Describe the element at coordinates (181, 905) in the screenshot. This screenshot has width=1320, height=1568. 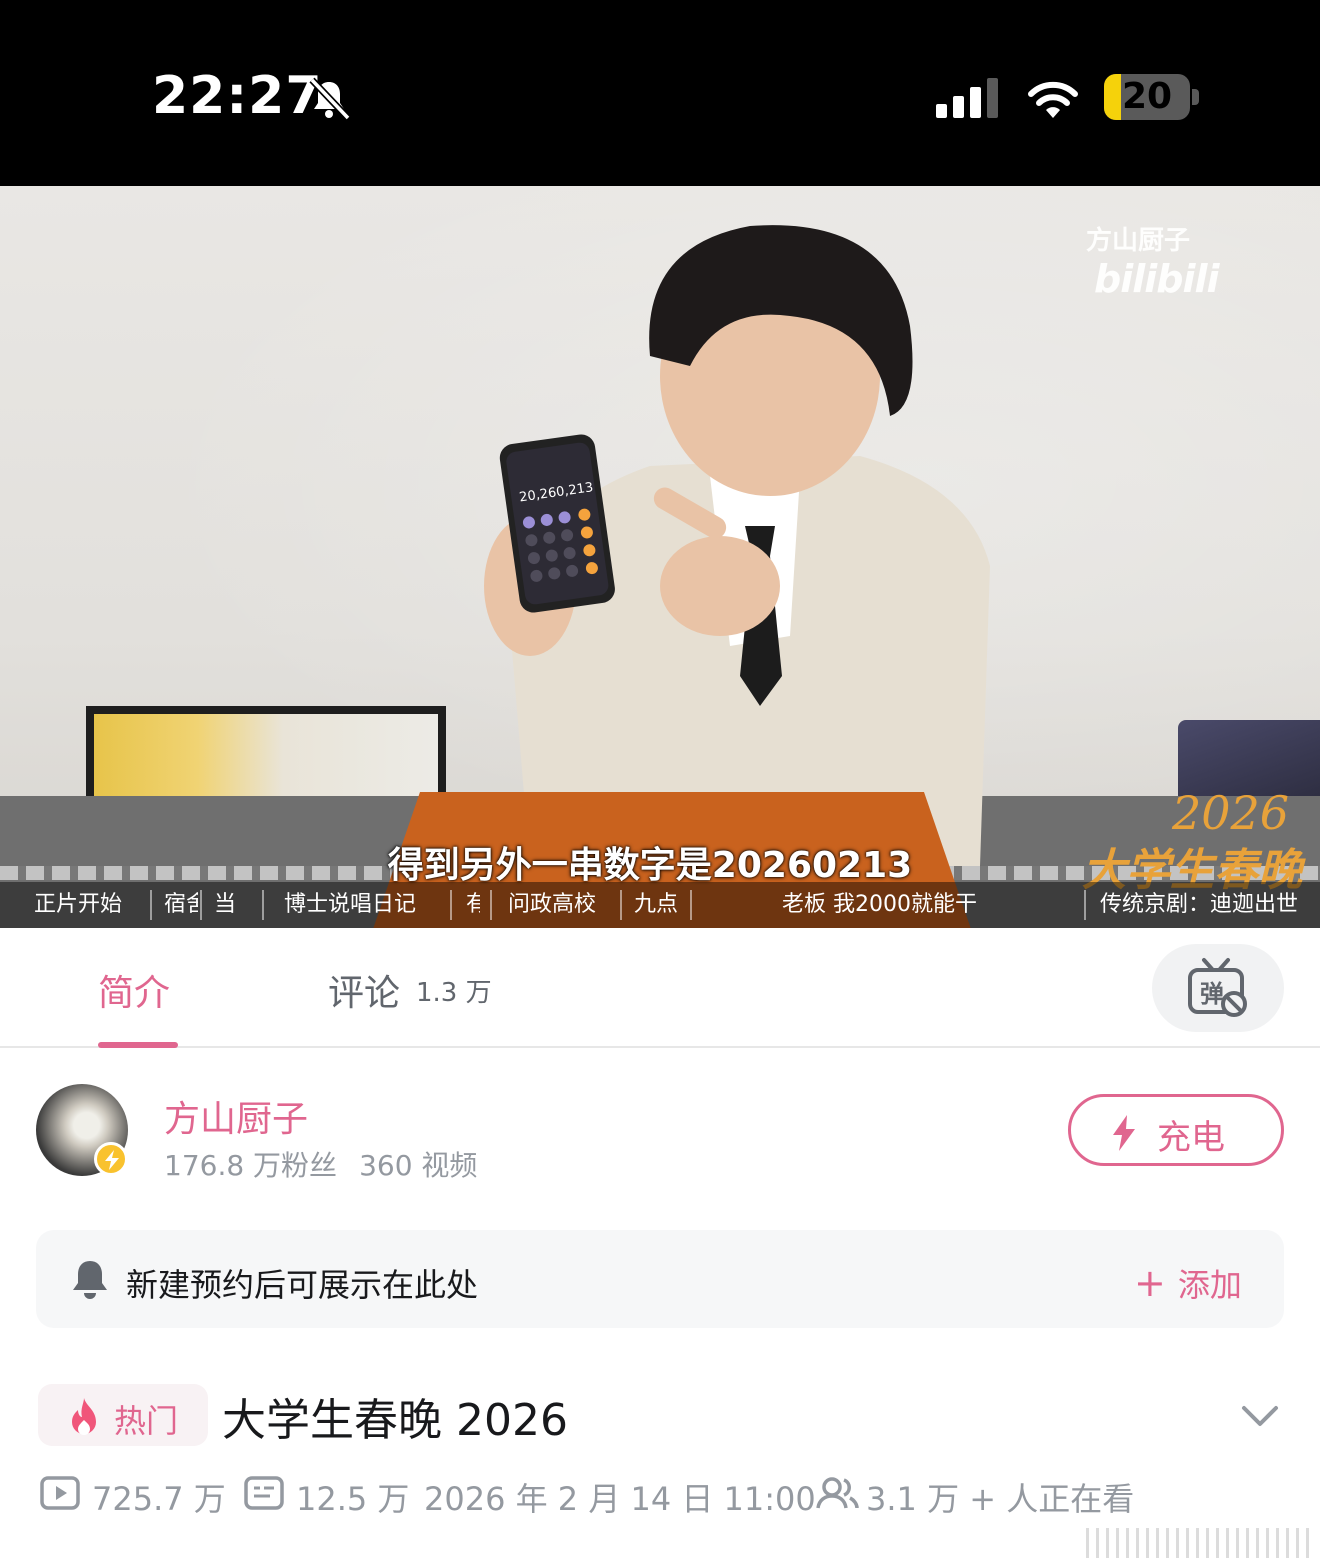
I see `chapter-item: 宿舍` at that location.